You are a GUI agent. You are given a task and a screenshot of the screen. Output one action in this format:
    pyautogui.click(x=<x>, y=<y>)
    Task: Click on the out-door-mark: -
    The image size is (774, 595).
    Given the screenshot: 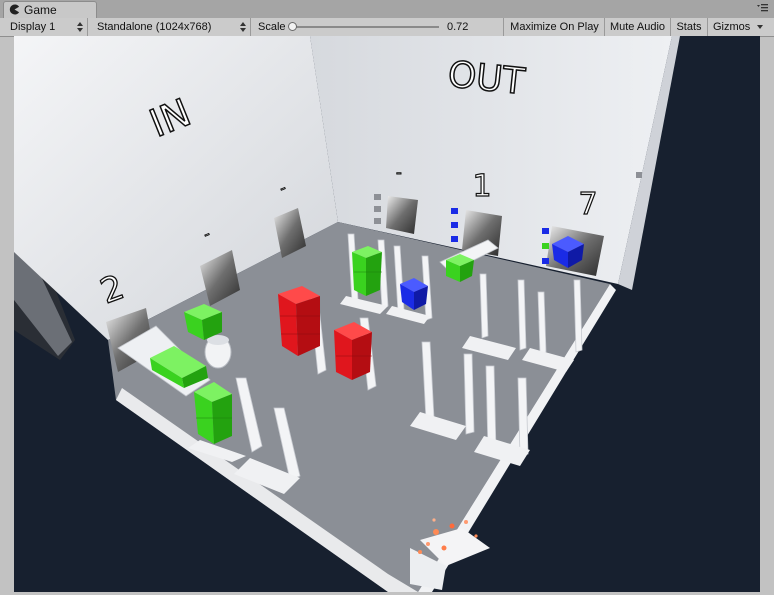 What is the action you would take?
    pyautogui.click(x=399, y=172)
    